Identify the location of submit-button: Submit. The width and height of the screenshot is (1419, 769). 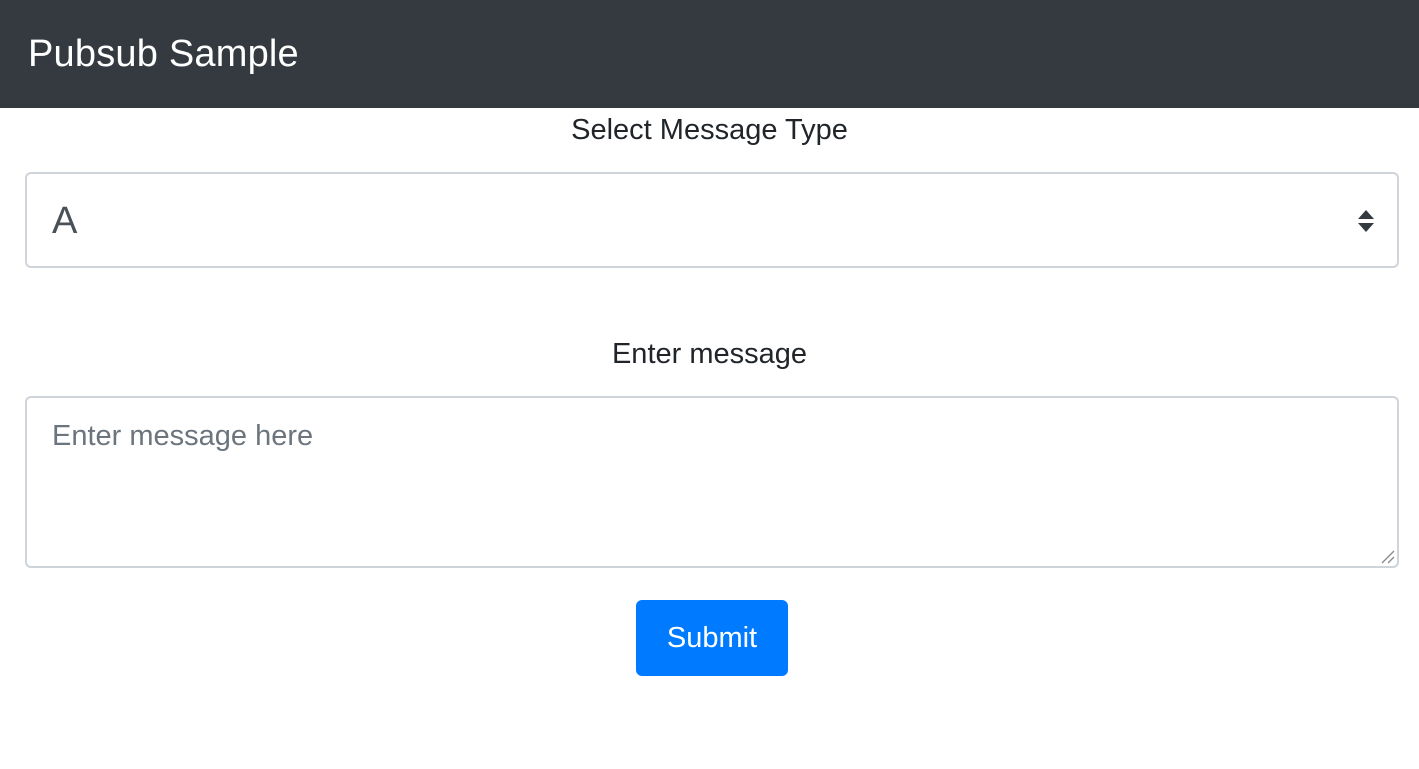
(712, 638).